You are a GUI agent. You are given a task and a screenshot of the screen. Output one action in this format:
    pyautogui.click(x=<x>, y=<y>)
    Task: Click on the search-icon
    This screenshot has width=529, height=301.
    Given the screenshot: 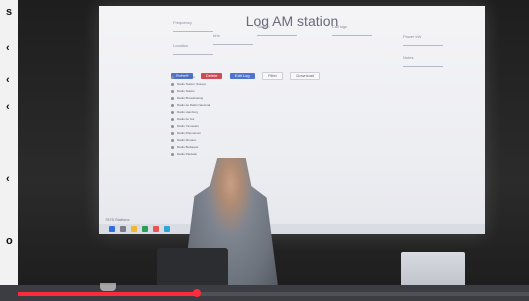 What is the action you would take?
    pyautogui.click(x=123, y=229)
    